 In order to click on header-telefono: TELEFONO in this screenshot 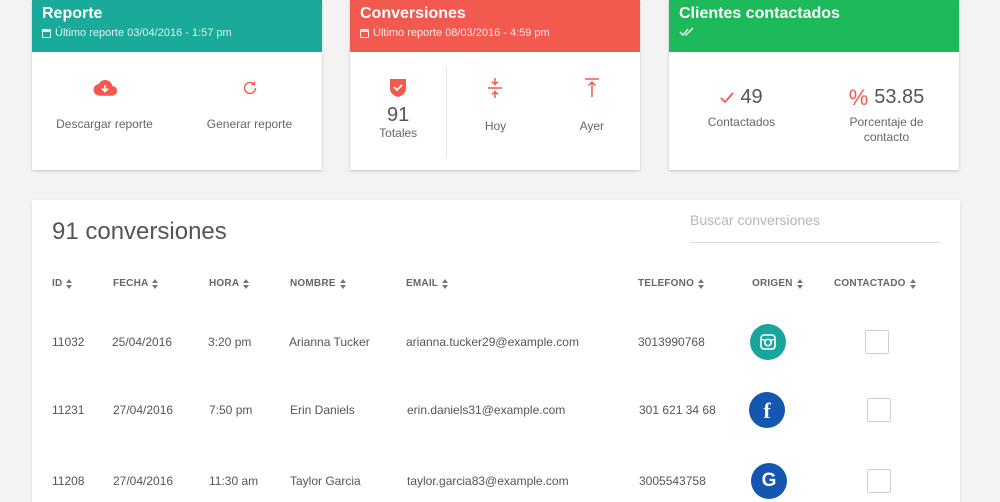, I will do `click(671, 283)`.